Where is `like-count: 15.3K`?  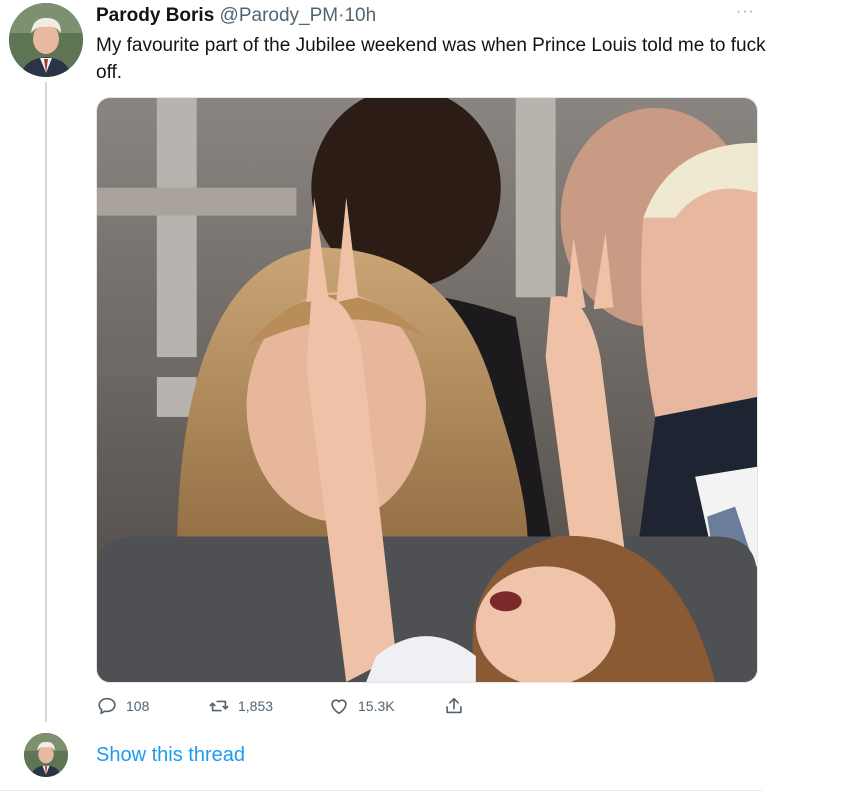
like-count: 15.3K is located at coordinates (376, 706).